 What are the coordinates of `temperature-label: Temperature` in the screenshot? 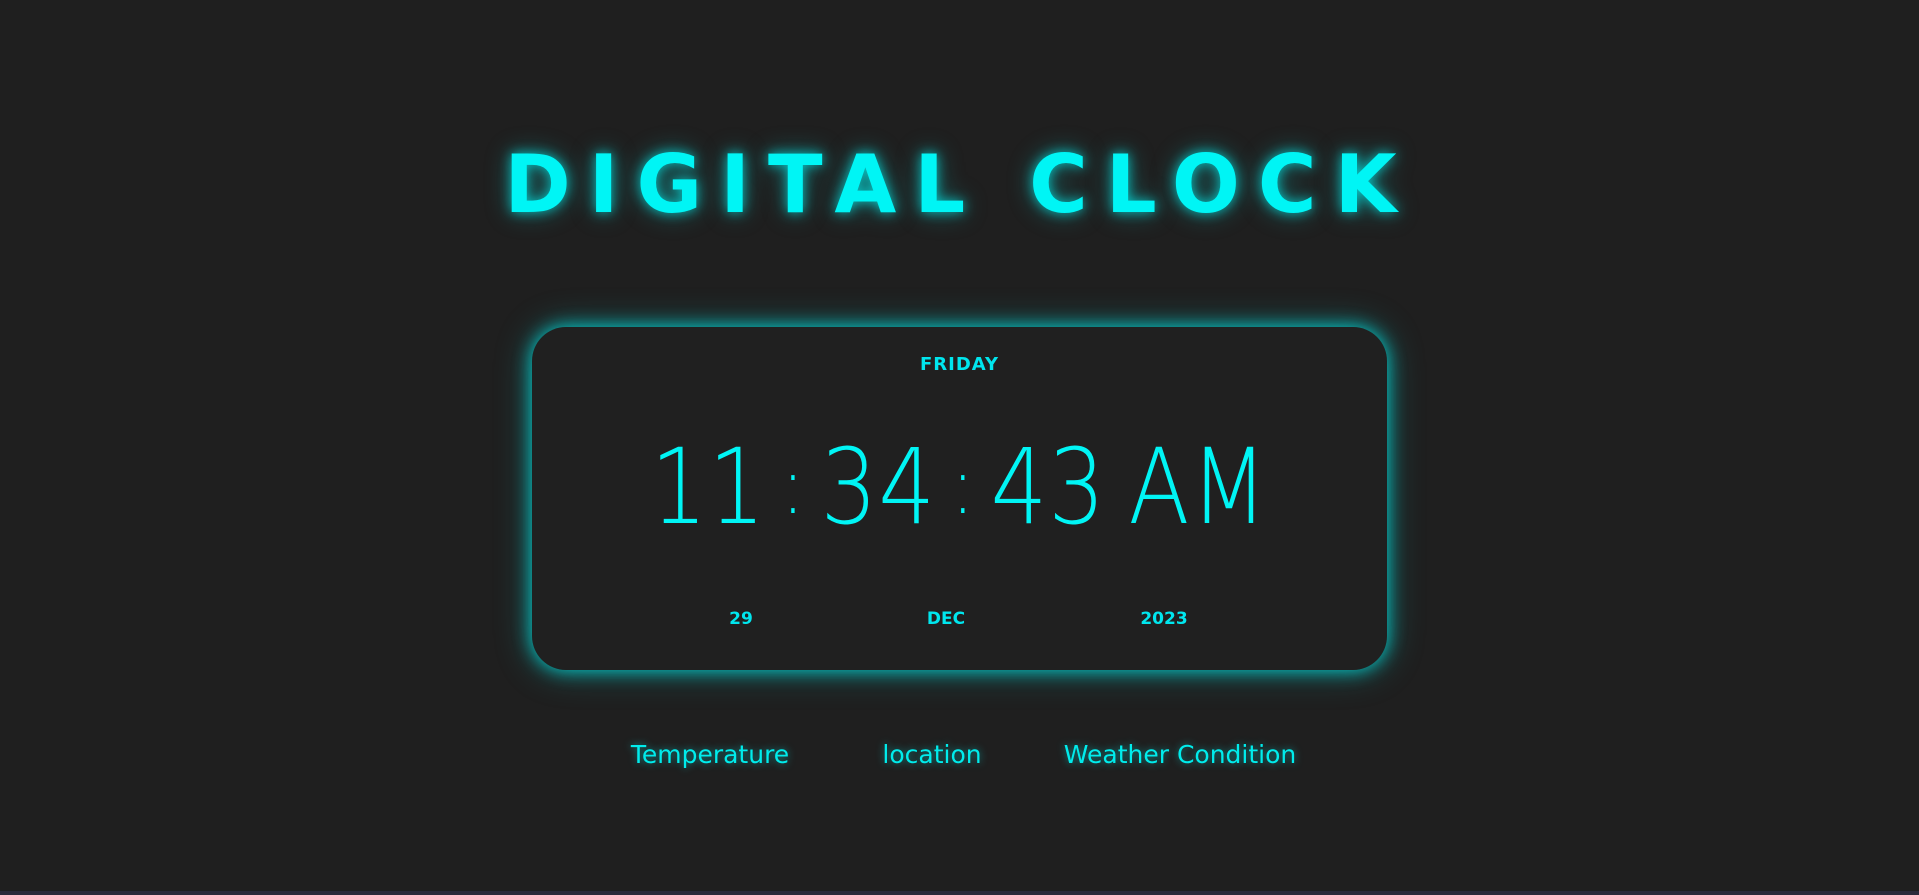 It's located at (710, 754).